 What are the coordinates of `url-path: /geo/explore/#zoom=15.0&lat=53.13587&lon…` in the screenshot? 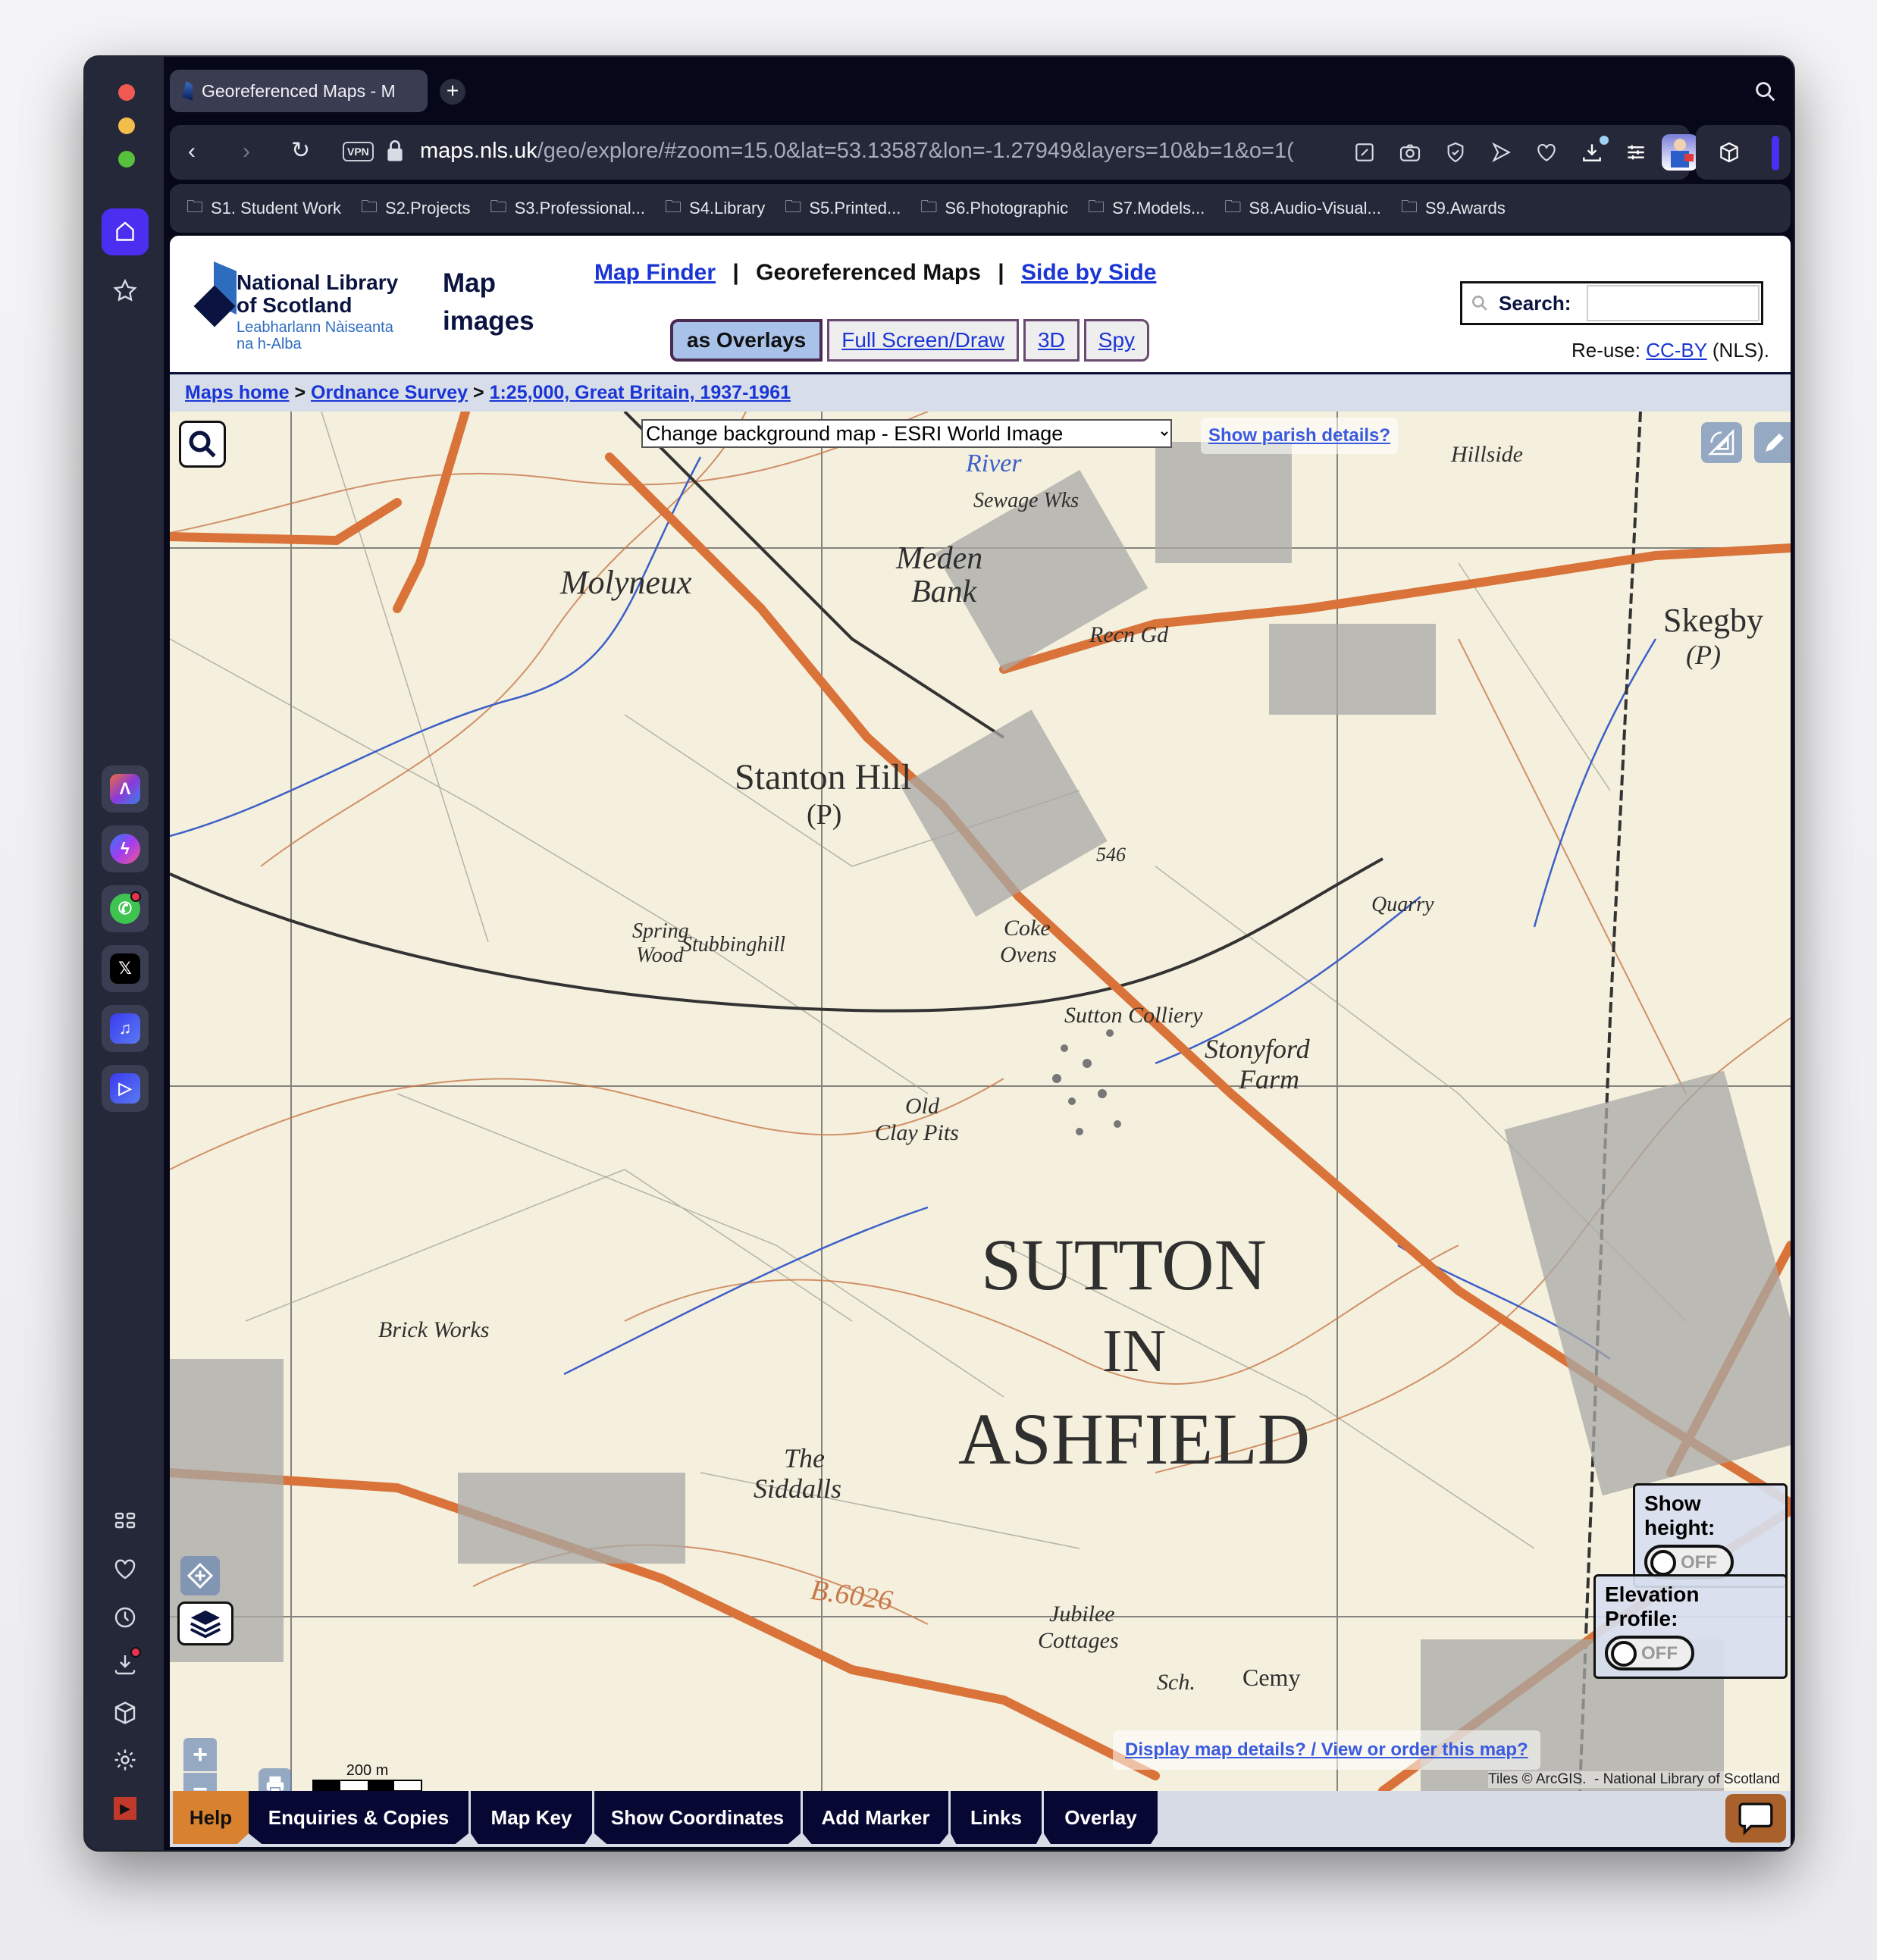 It's located at (915, 151).